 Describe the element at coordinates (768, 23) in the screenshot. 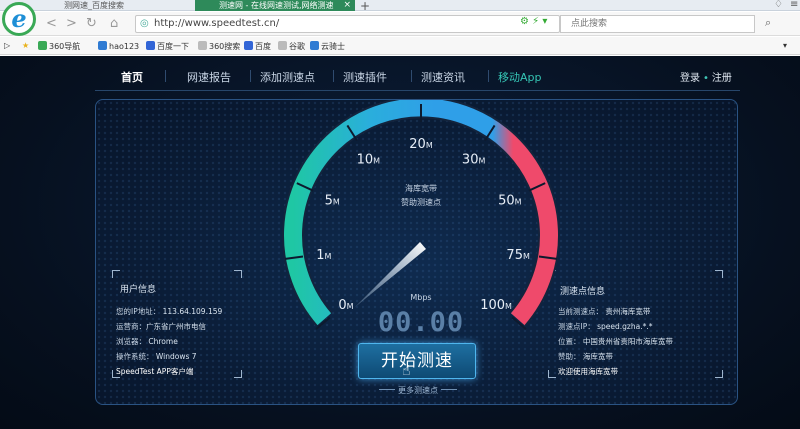

I see `search-icon: ⌕` at that location.